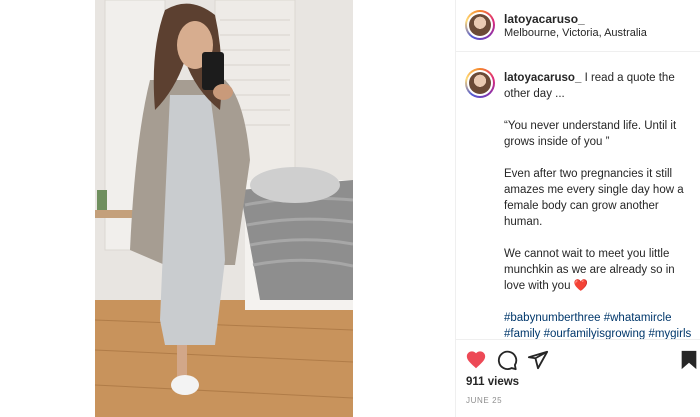 The image size is (700, 417). What do you see at coordinates (689, 360) in the screenshot?
I see `bookmark-icon` at bounding box center [689, 360].